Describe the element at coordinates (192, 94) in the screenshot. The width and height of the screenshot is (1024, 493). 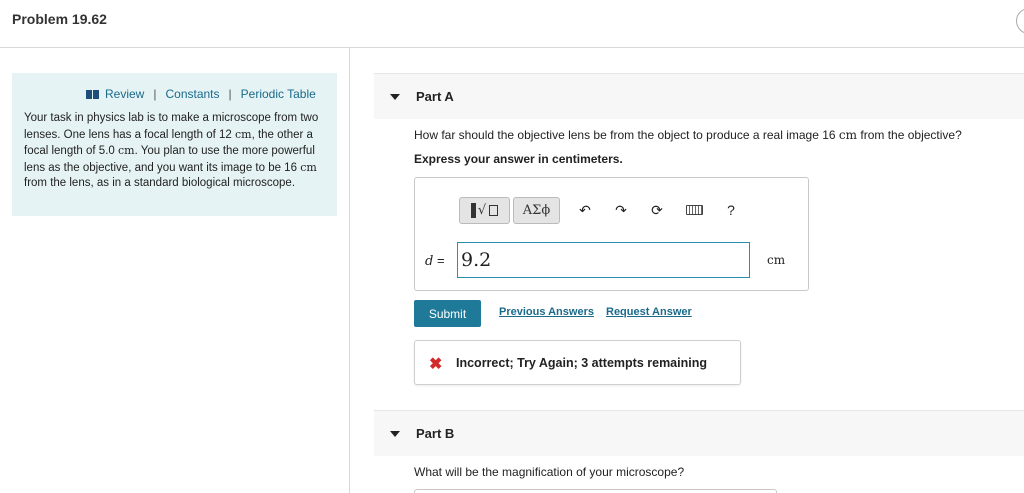
I see `constants-link: Constants` at that location.